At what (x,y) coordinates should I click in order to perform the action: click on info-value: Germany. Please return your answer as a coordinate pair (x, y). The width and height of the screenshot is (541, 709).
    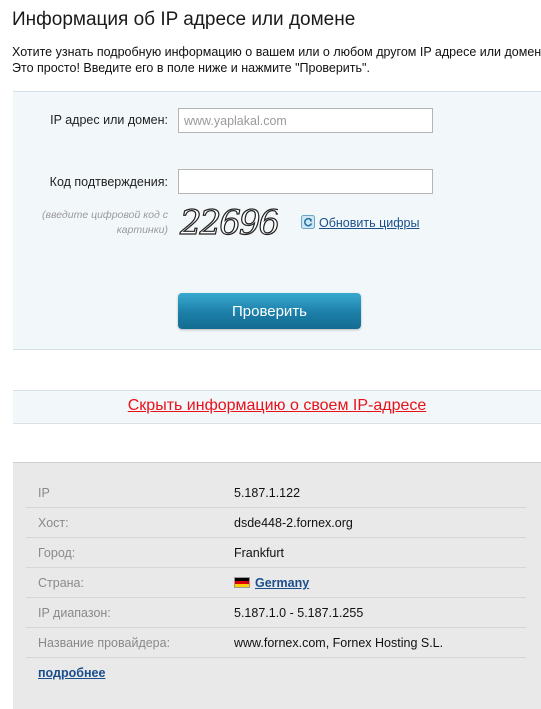
    Looking at the image, I should click on (271, 583).